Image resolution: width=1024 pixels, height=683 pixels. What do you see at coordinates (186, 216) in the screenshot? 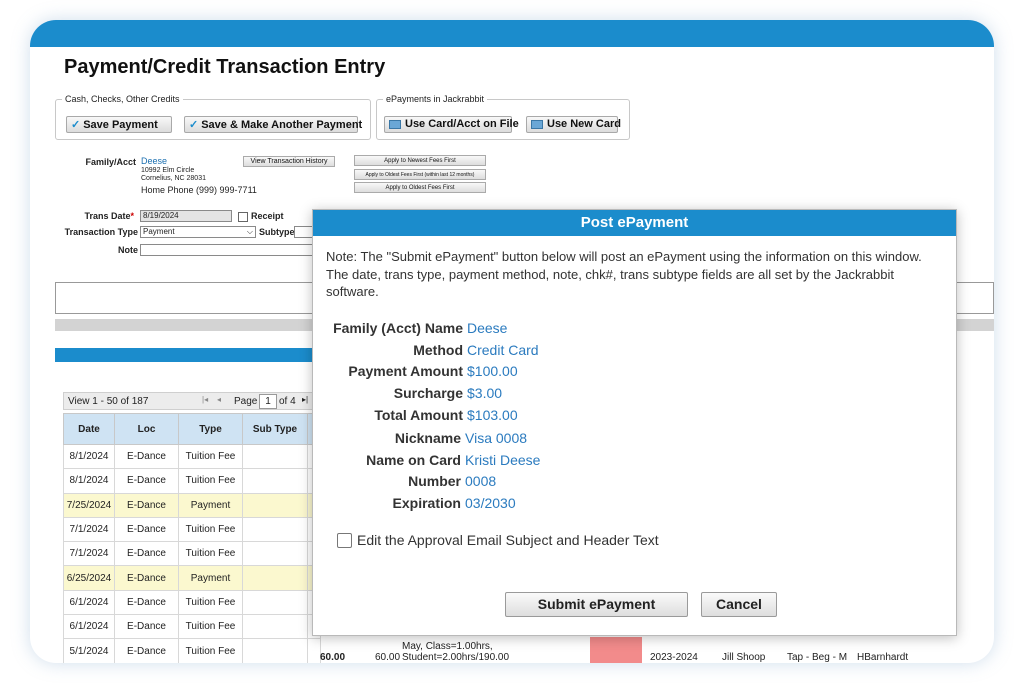
I see `trans-date-input: 8/19/2024` at bounding box center [186, 216].